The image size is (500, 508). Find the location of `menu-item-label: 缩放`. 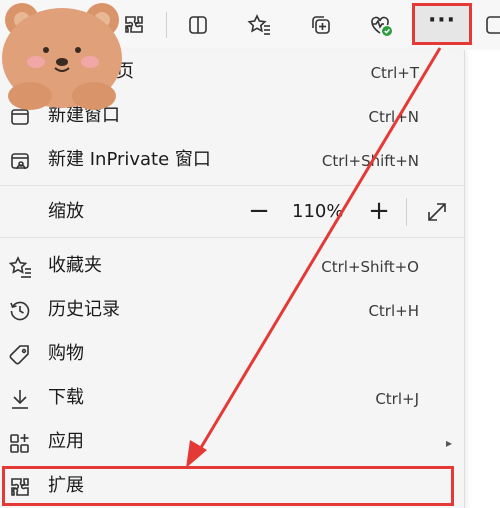

menu-item-label: 缩放 is located at coordinates (66, 211).